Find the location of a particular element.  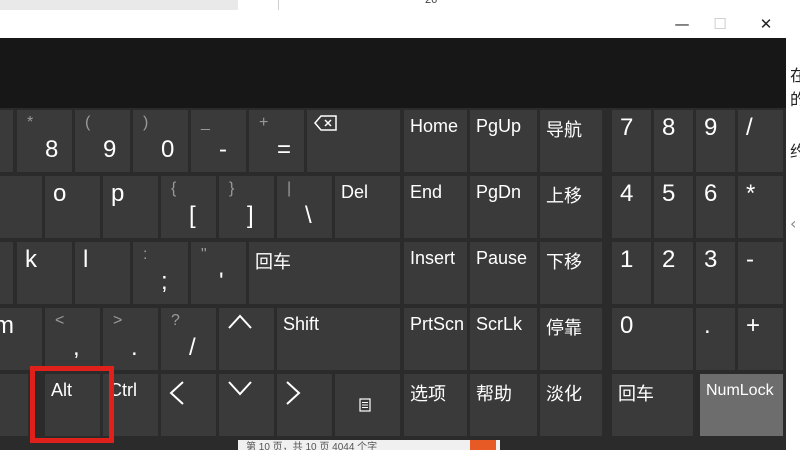

key-help: 帮助 is located at coordinates (503, 405).